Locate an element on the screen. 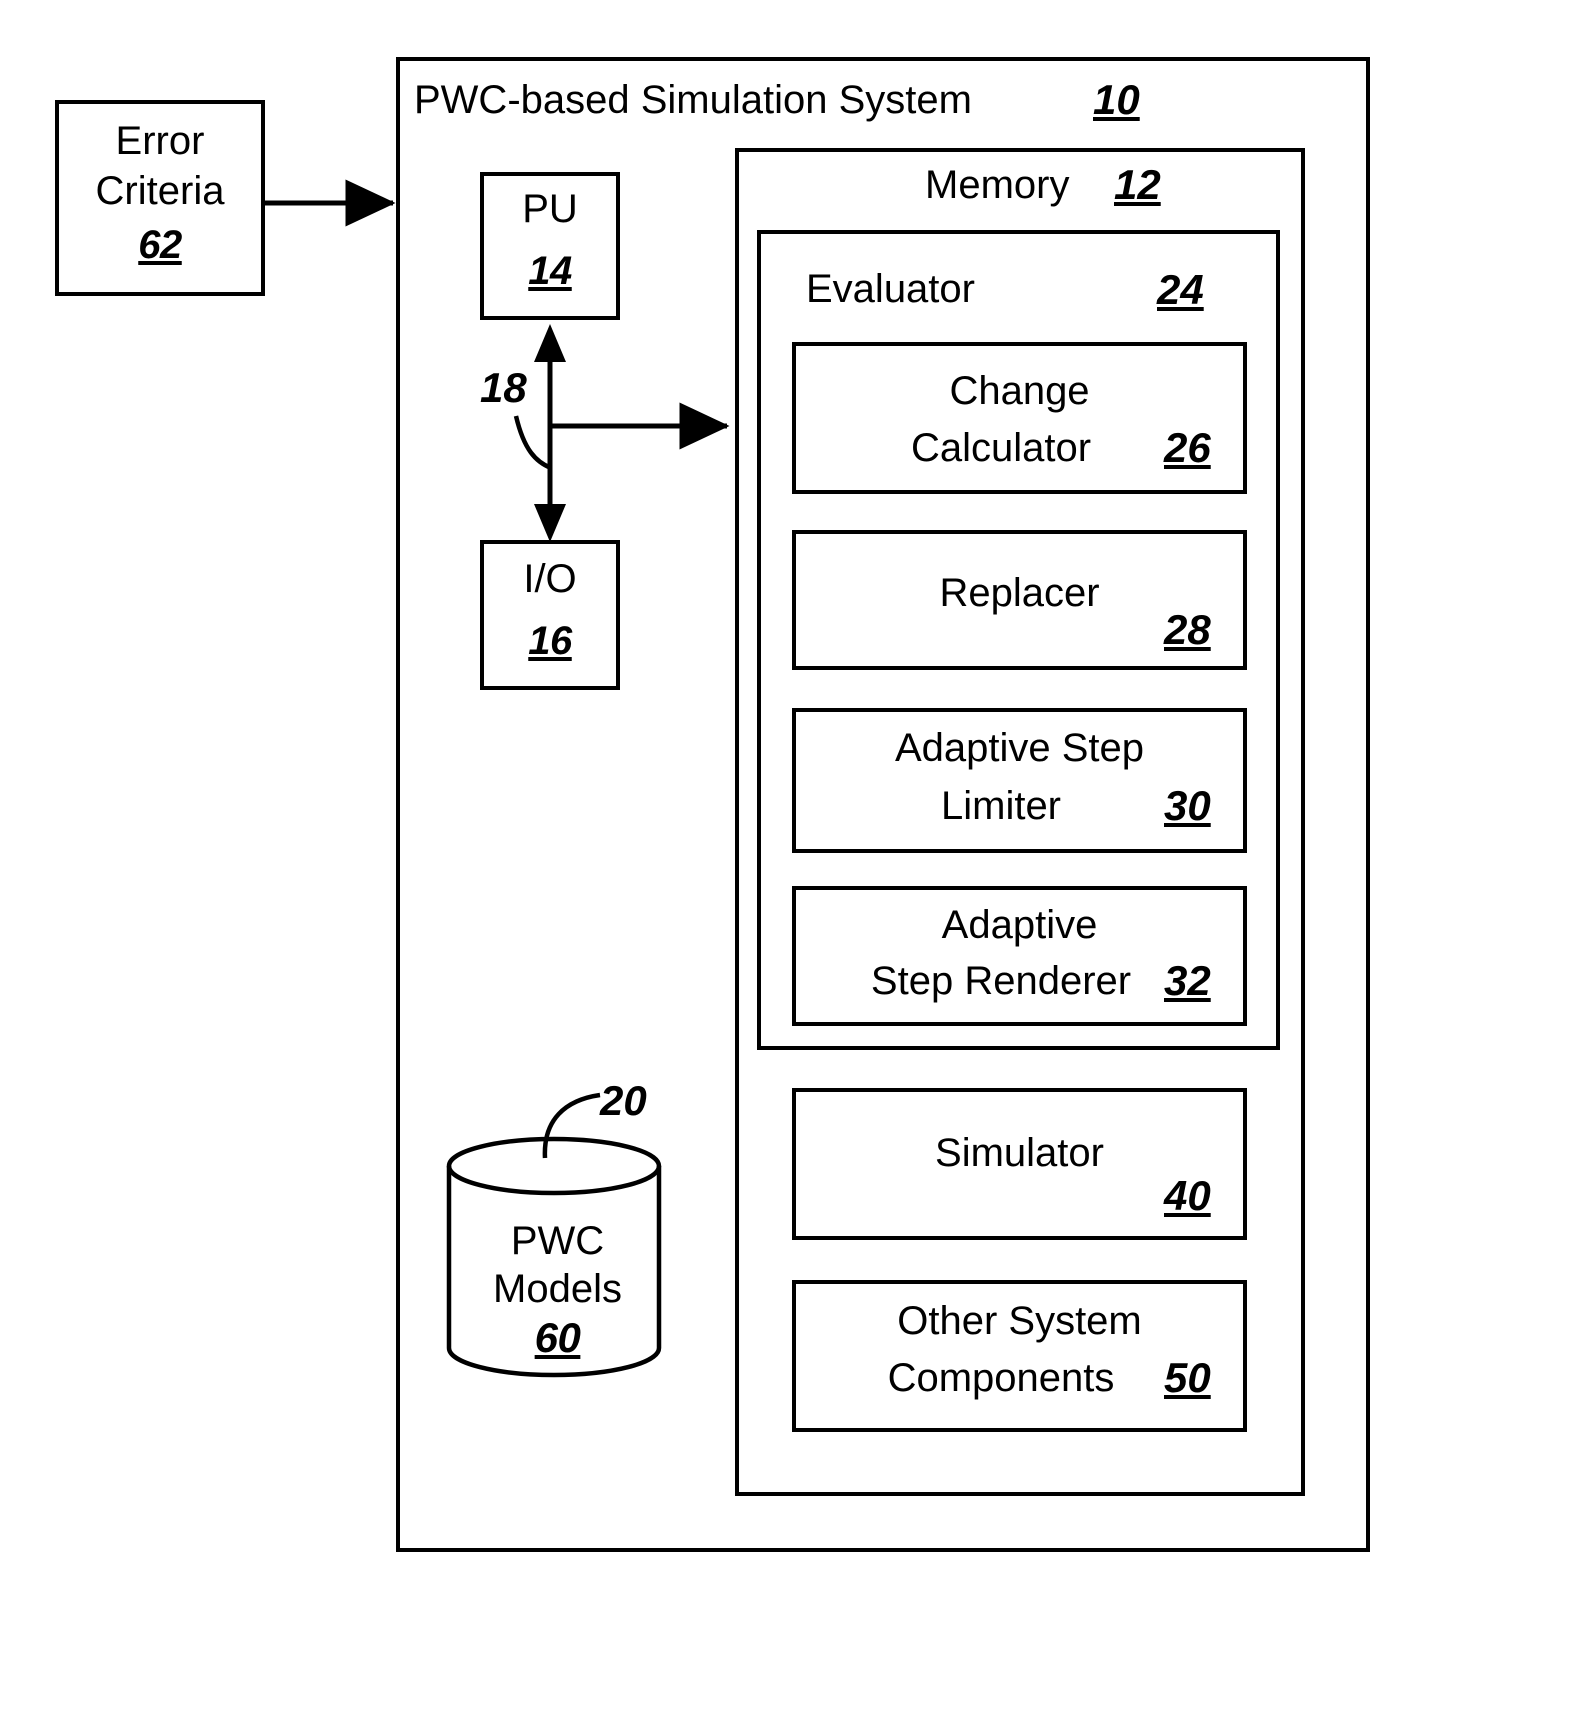 This screenshot has width=1578, height=1731. error-criteria-line2: Criteria is located at coordinates (160, 191).